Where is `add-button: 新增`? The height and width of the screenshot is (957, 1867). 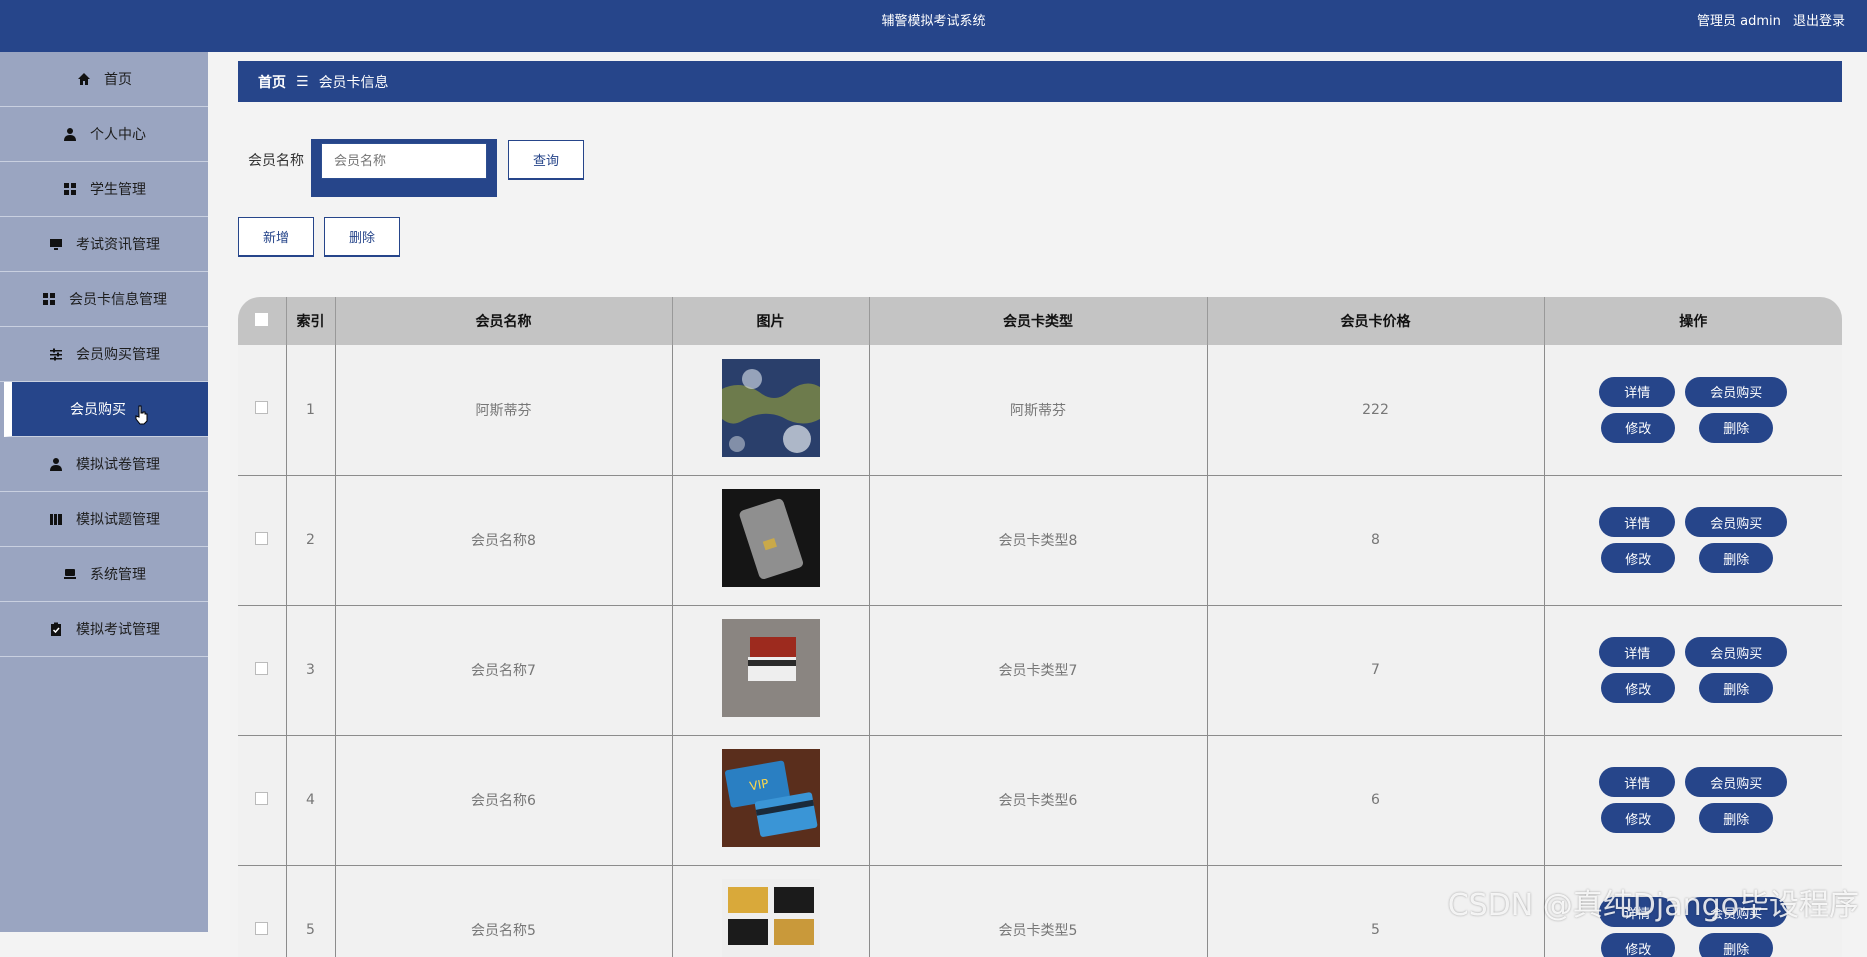 add-button: 新增 is located at coordinates (276, 237).